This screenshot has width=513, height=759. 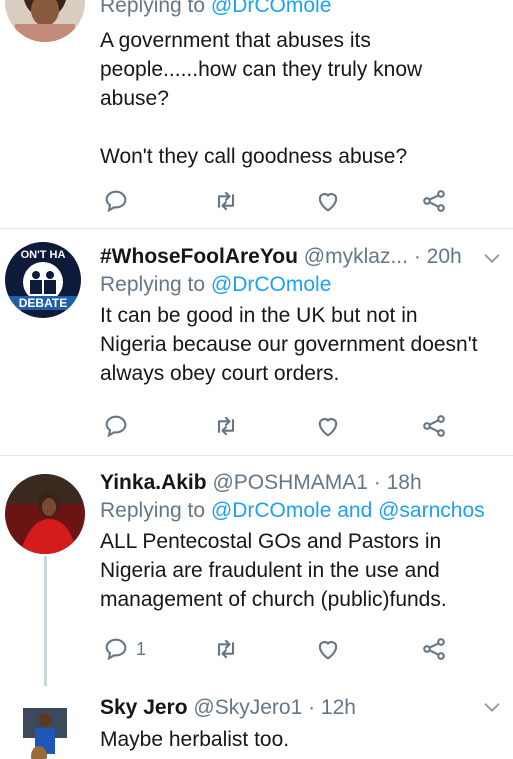 I want to click on reply-button: 1, so click(x=124, y=649).